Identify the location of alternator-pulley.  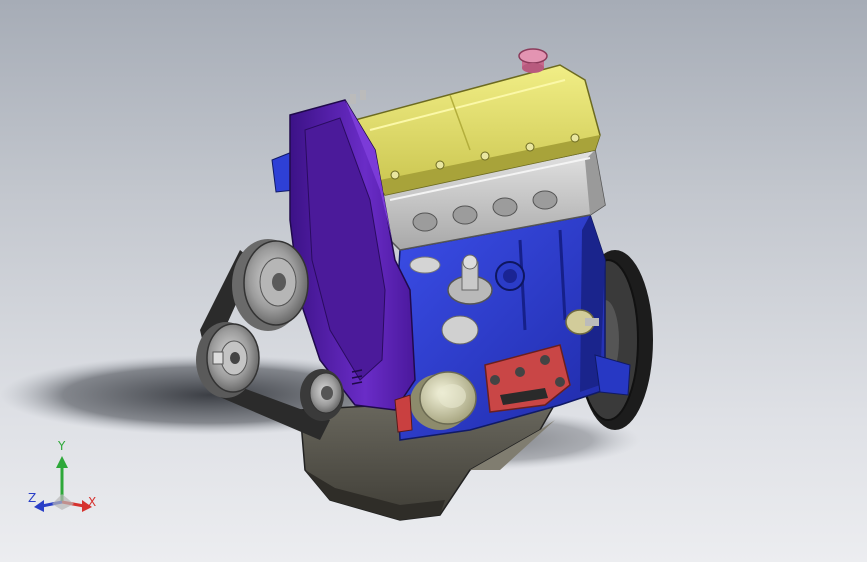
(270, 285).